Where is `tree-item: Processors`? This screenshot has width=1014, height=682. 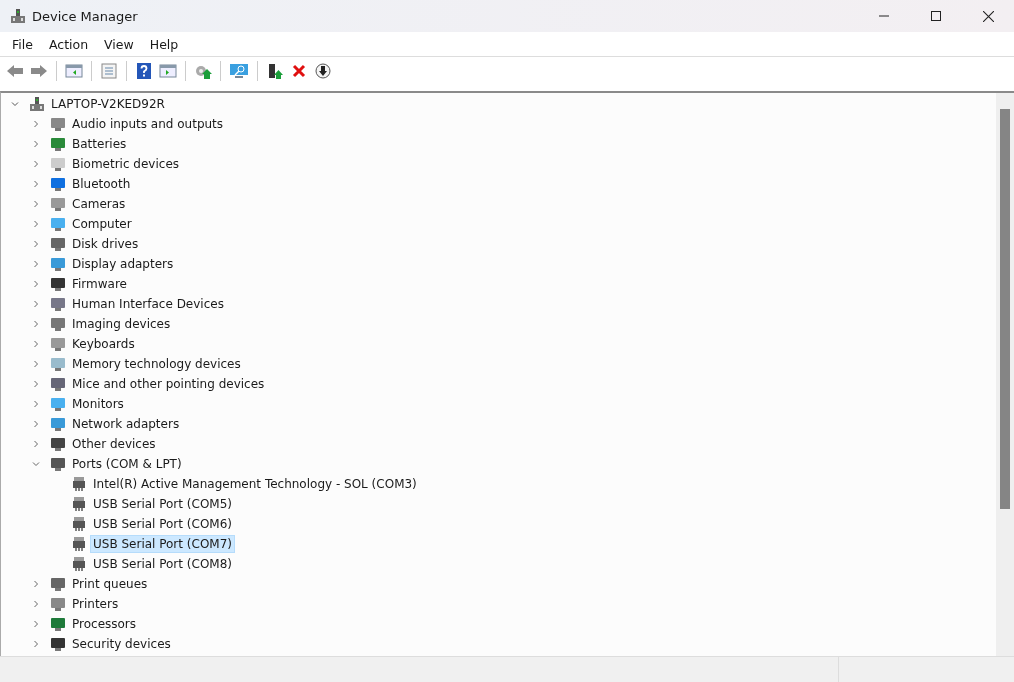
tree-item: Processors is located at coordinates (104, 624).